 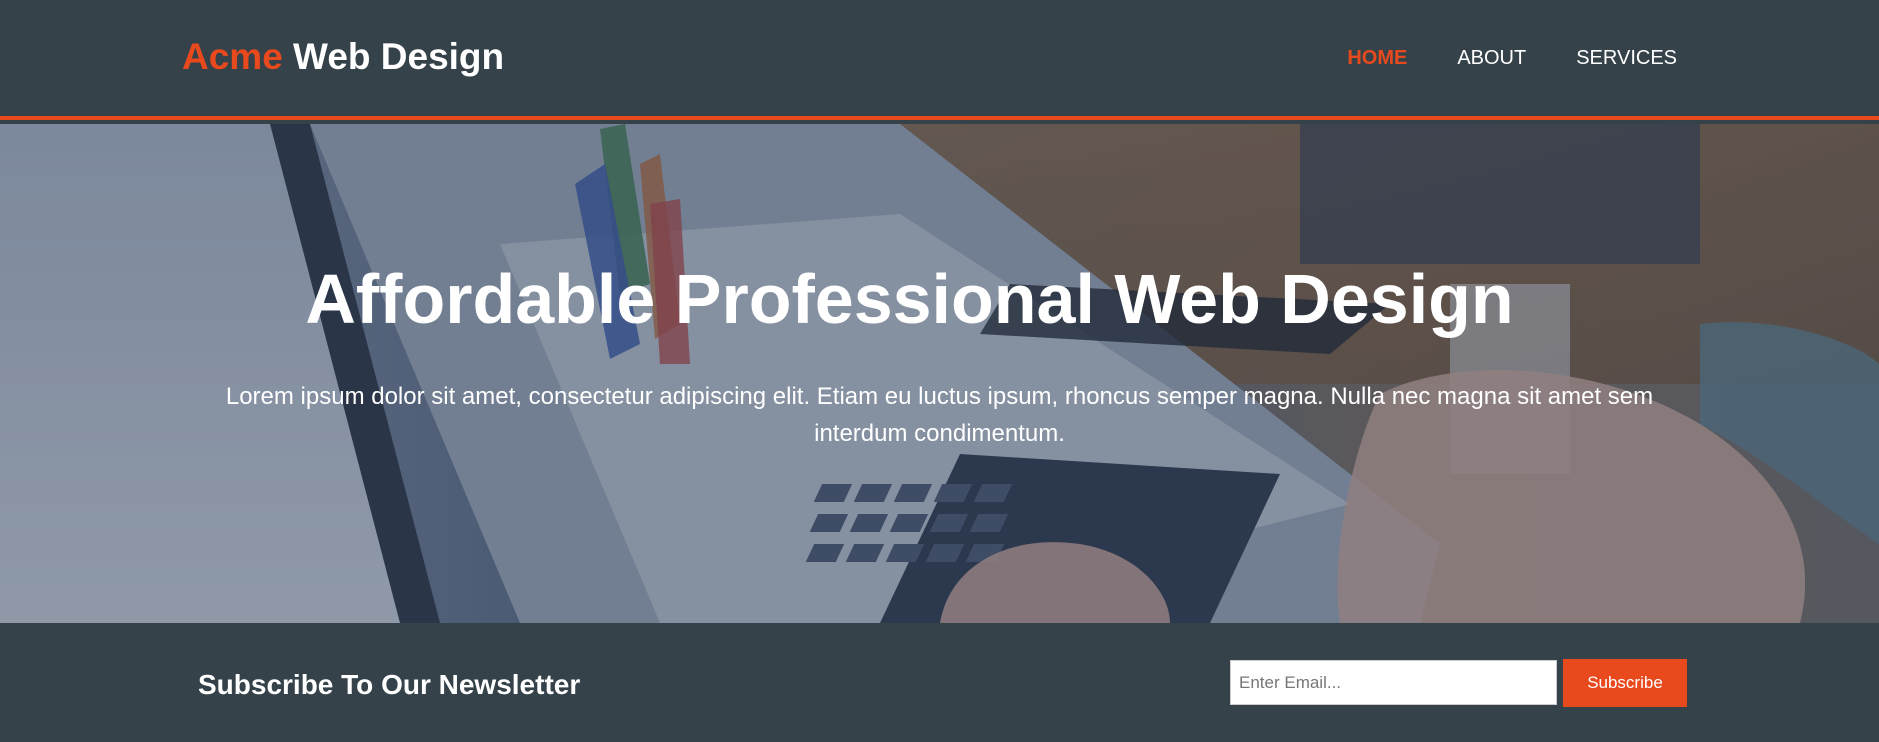 I want to click on brand-highlight: Acme, so click(x=232, y=56).